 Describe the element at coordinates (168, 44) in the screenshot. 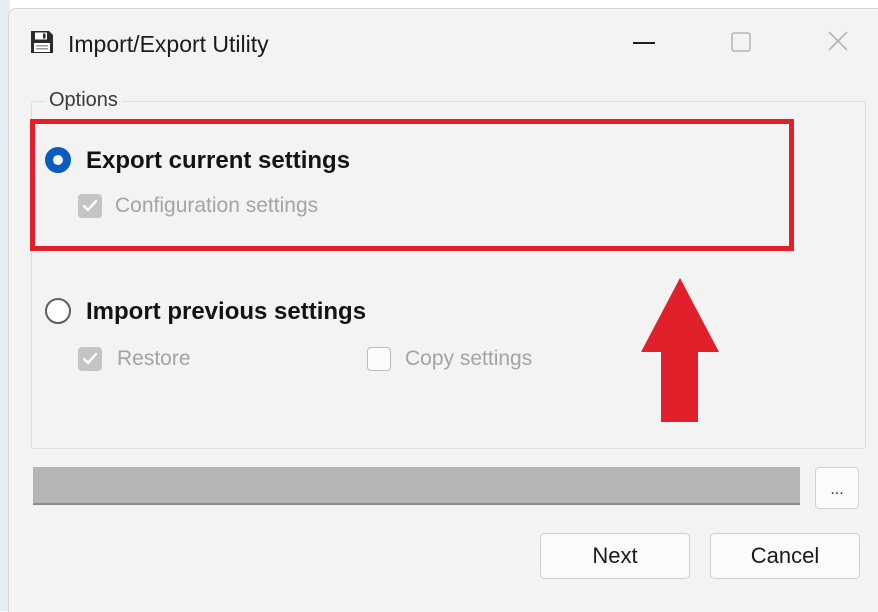

I see `window-title: Import/Export Utility` at that location.